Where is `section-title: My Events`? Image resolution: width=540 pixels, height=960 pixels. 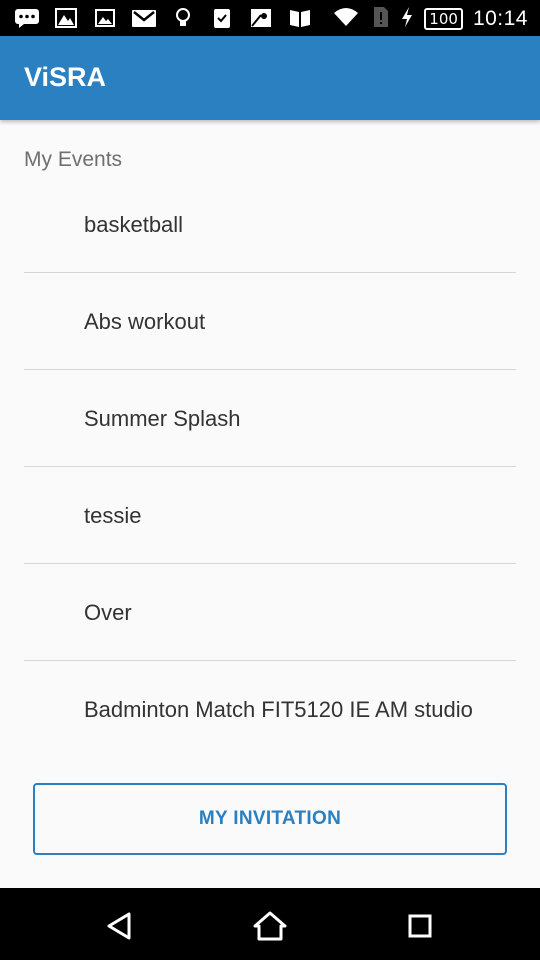 section-title: My Events is located at coordinates (73, 159).